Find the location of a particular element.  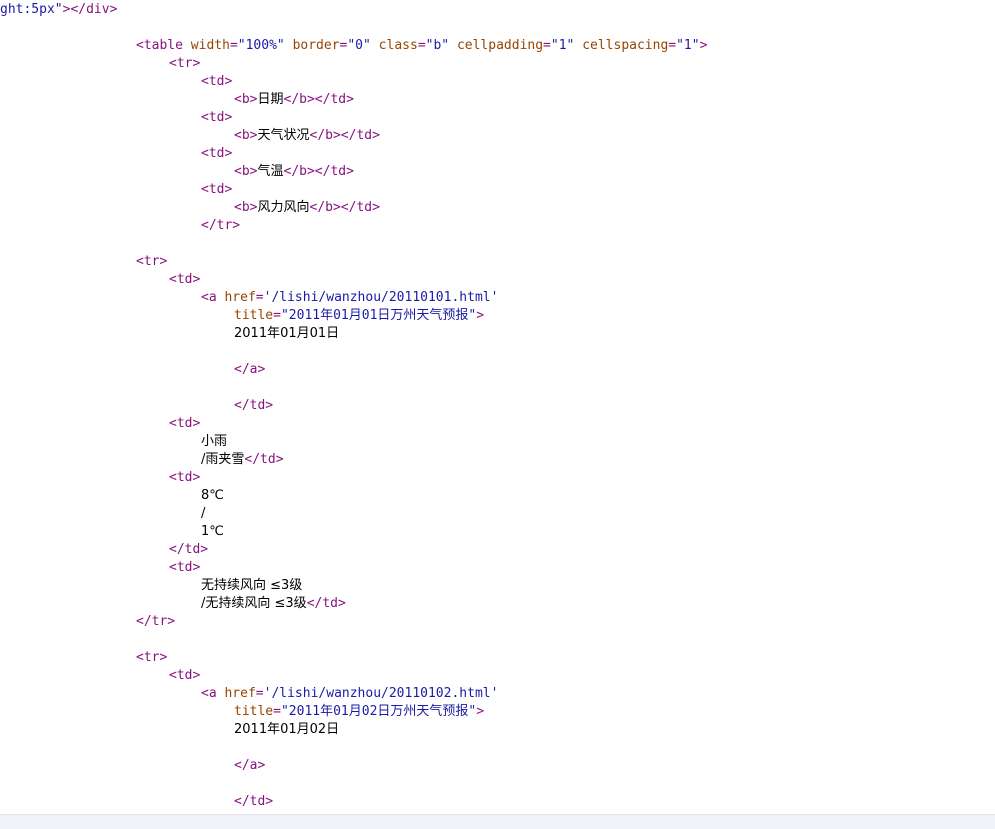

source-line: <a href='/lishi/wanzhou/20110102.html' is located at coordinates (349, 694).